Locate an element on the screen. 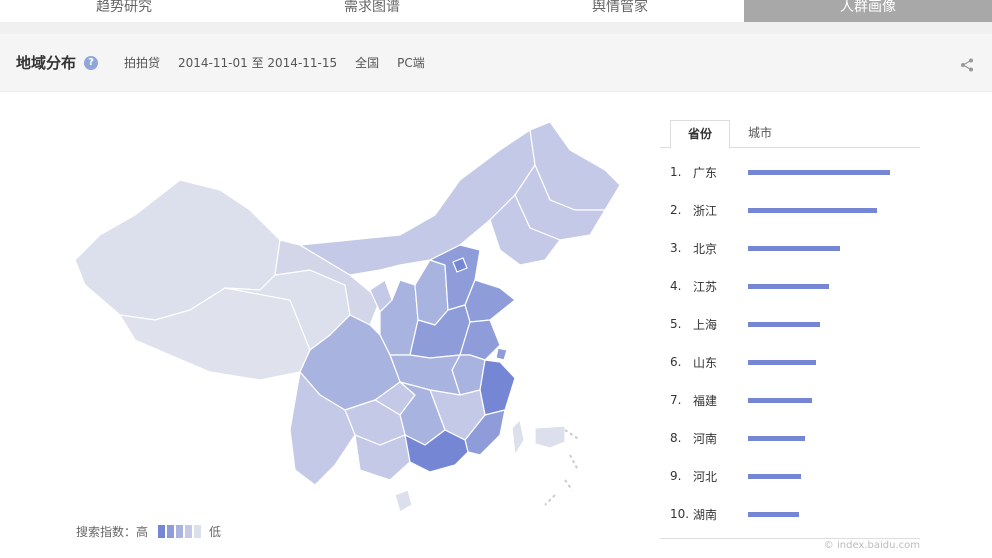 This screenshot has width=992, height=558. region-zhejiang is located at coordinates (497, 387).